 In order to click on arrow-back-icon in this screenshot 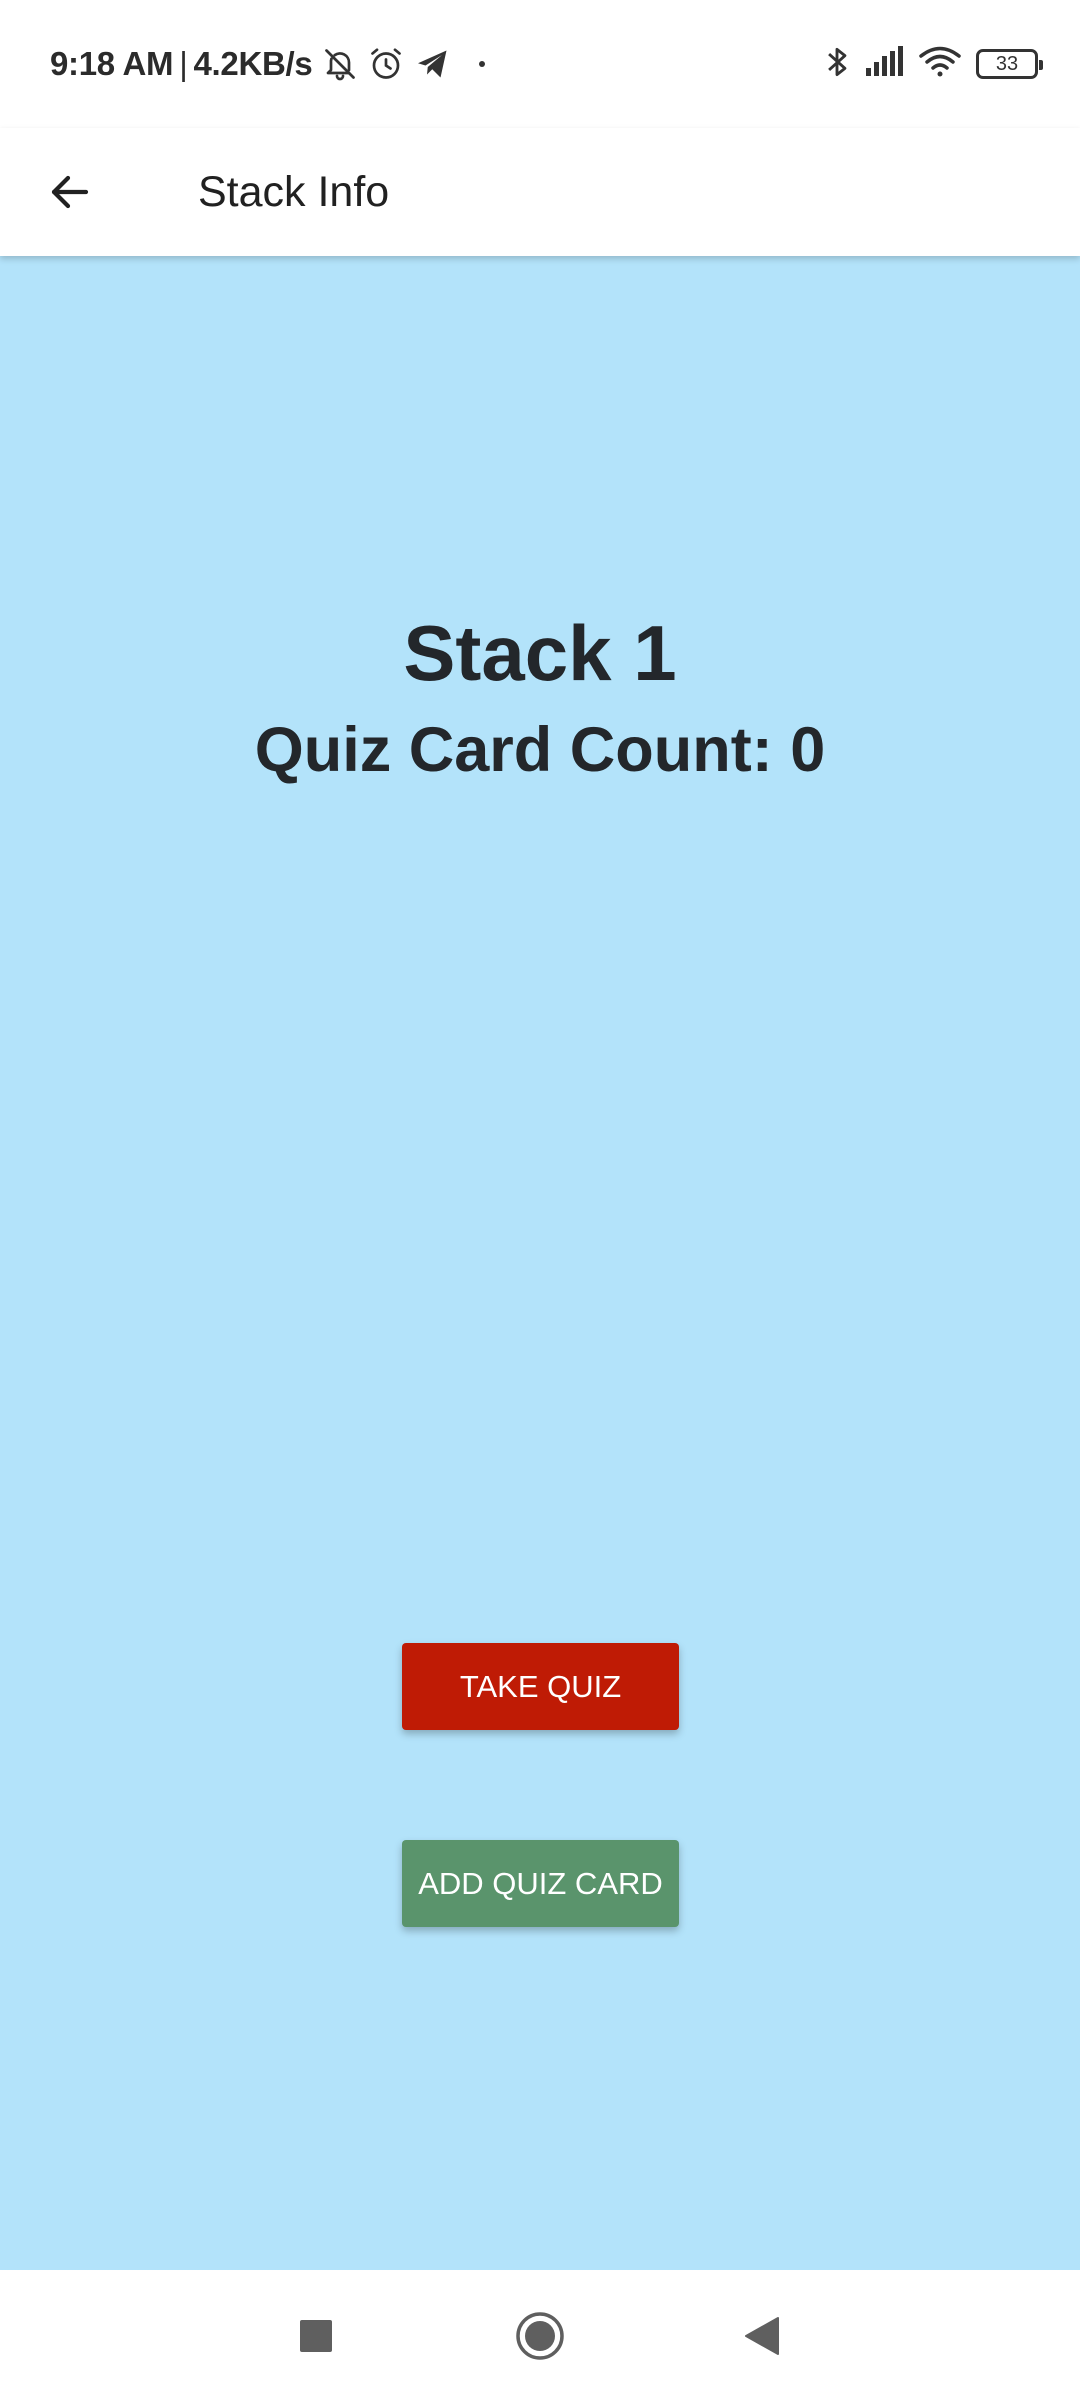, I will do `click(70, 192)`.